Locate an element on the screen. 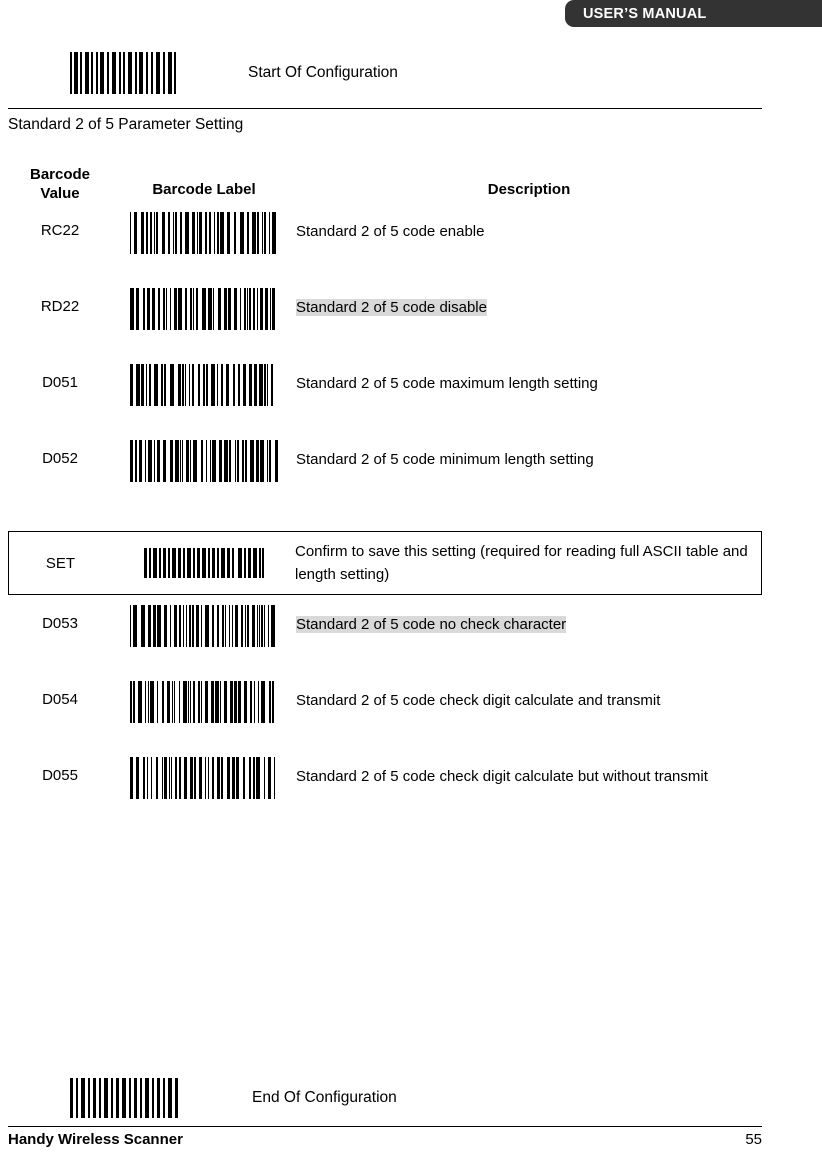 The width and height of the screenshot is (822, 1153). section-title: Standard 2 of 5 Parameter Setting is located at coordinates (126, 124).